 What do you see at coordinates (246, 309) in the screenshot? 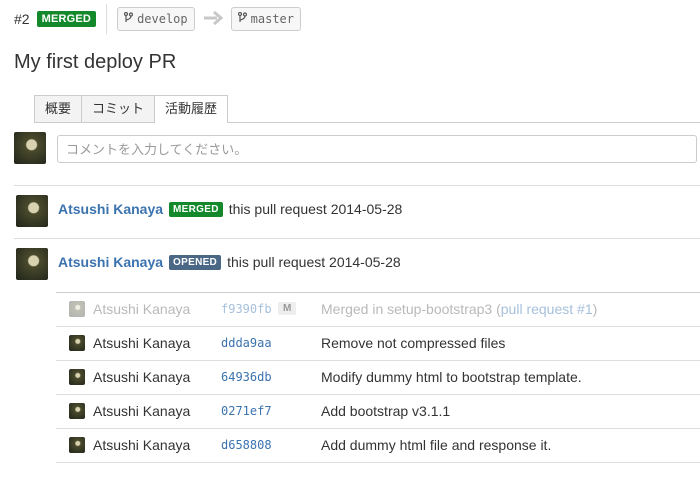
I see `commit-hash-link: f9390fb` at bounding box center [246, 309].